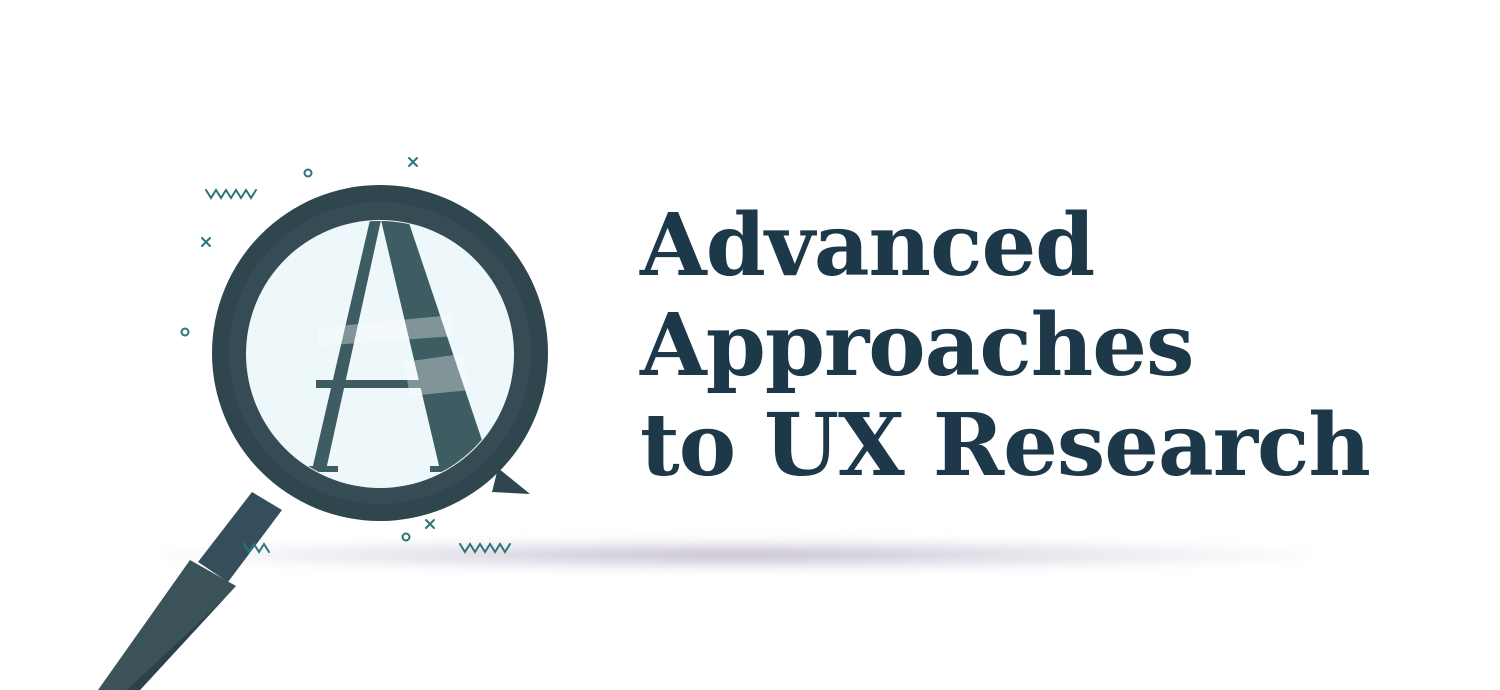 This screenshot has width=1500, height=690. Describe the element at coordinates (917, 345) in the screenshot. I see `title-line-2: Approaches` at that location.